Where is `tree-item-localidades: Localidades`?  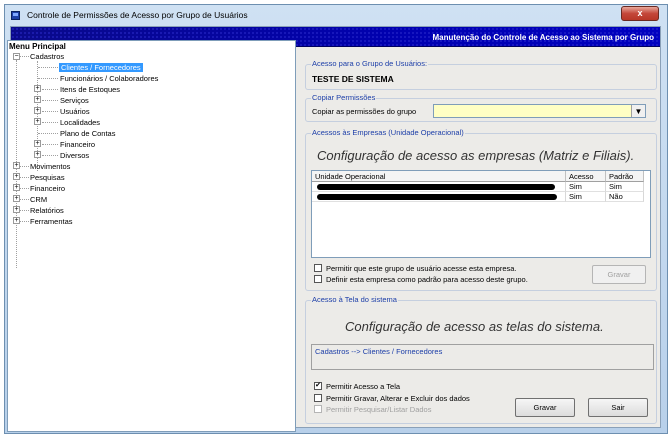
tree-item-localidades: Localidades is located at coordinates (80, 122).